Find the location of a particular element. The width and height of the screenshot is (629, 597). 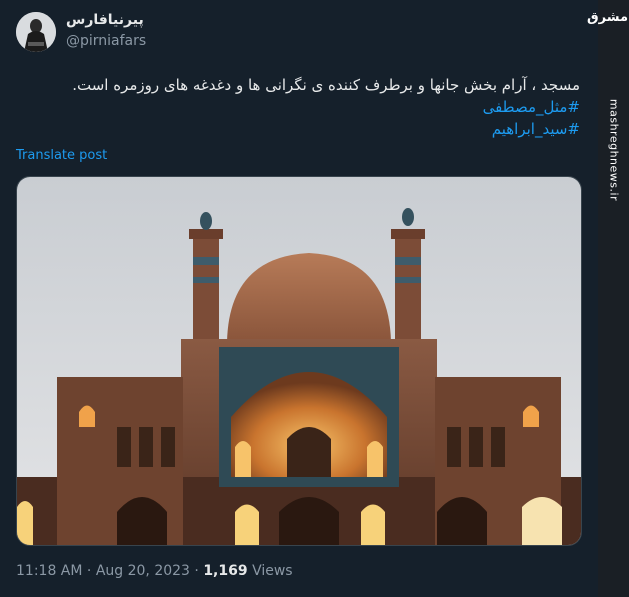

watermark-strip: مشرق mashreghnews.ir is located at coordinates (608, 298).